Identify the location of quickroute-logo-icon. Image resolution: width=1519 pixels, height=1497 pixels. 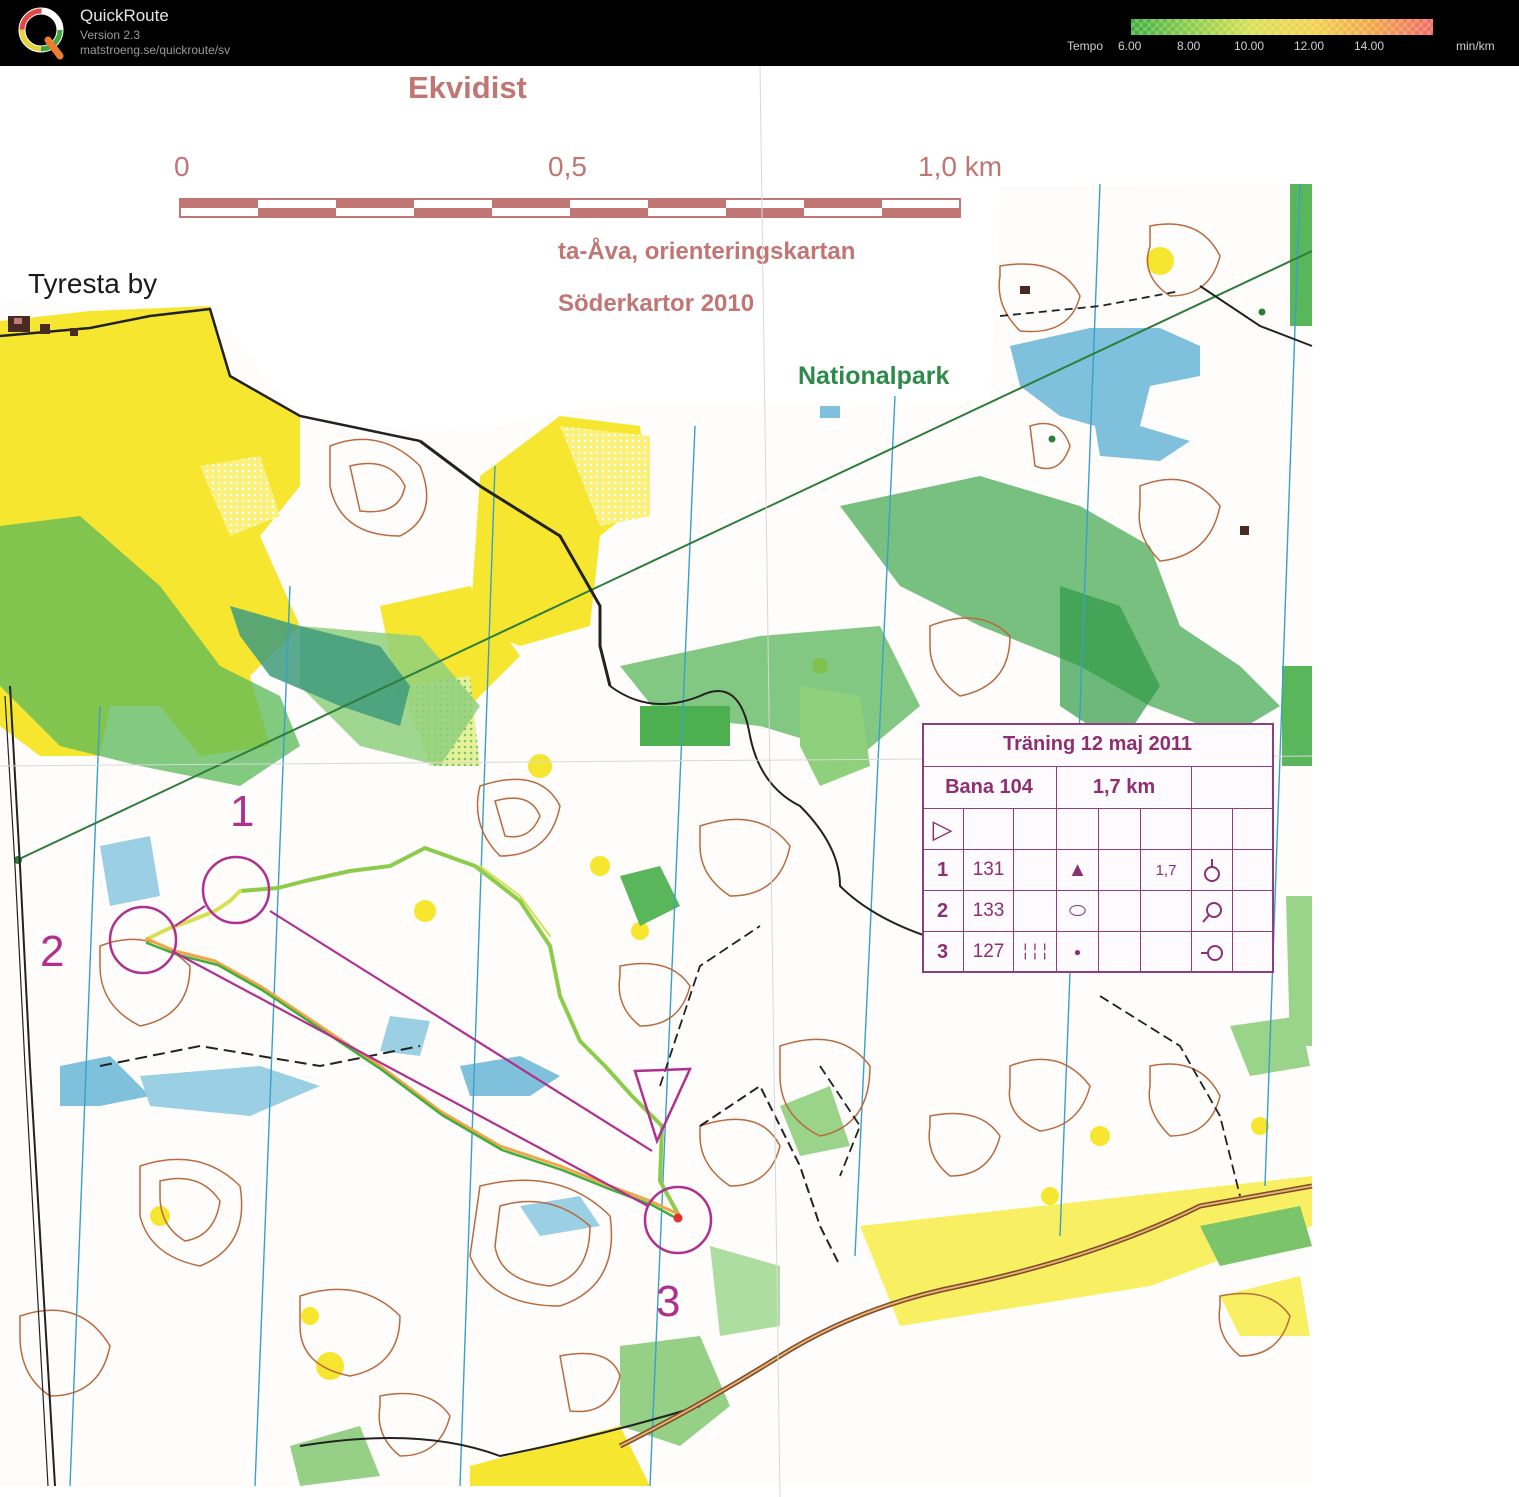
(41, 33).